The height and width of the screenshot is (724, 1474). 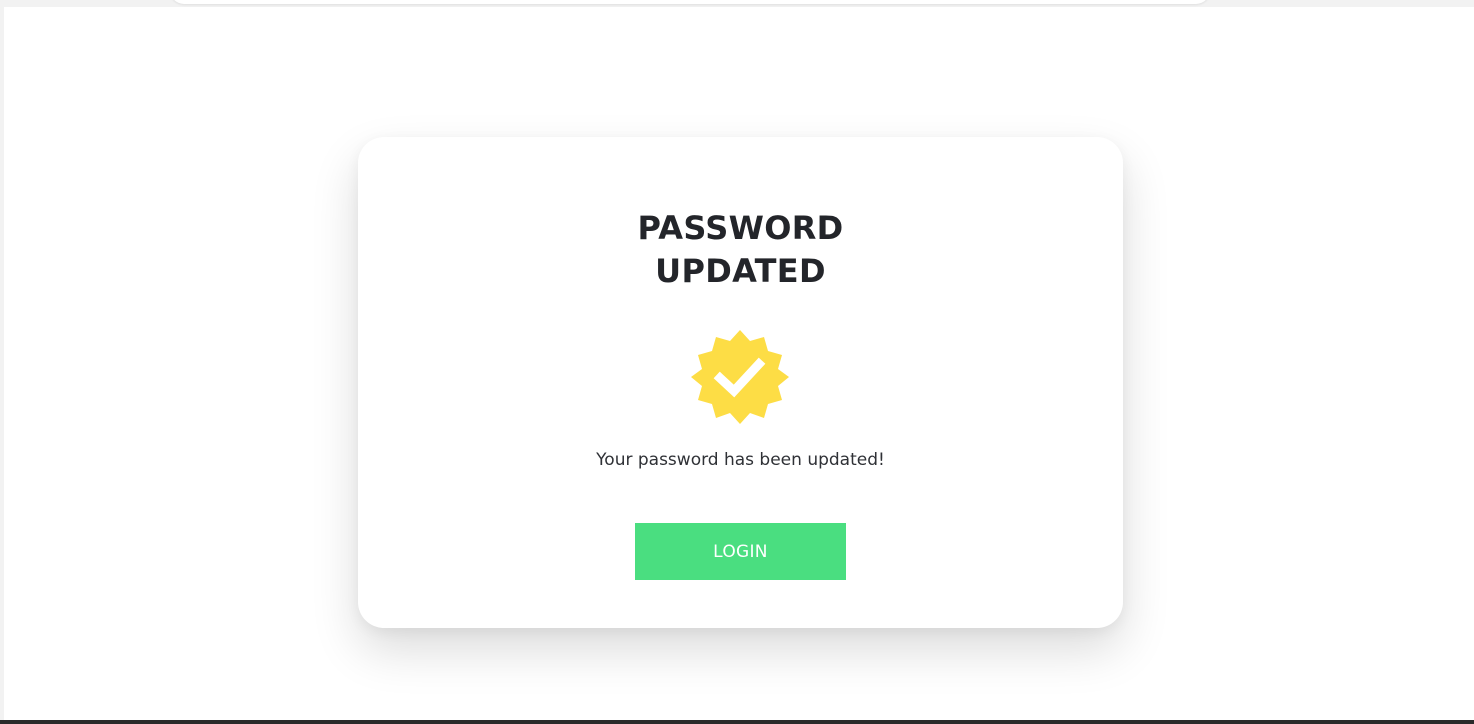 What do you see at coordinates (740, 551) in the screenshot?
I see `login-button: LOGIN` at bounding box center [740, 551].